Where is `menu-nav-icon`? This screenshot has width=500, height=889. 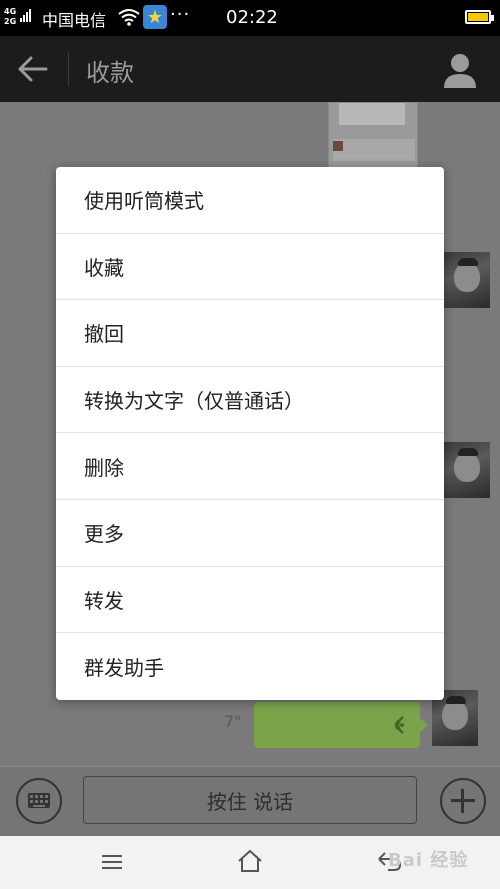
menu-nav-icon is located at coordinates (112, 862).